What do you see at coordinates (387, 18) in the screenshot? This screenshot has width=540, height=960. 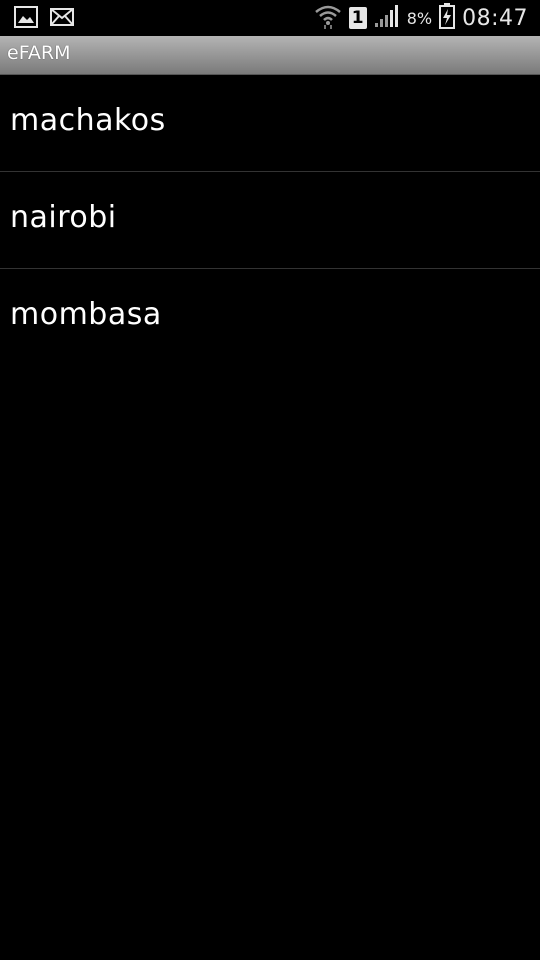 I see `signal-icon` at bounding box center [387, 18].